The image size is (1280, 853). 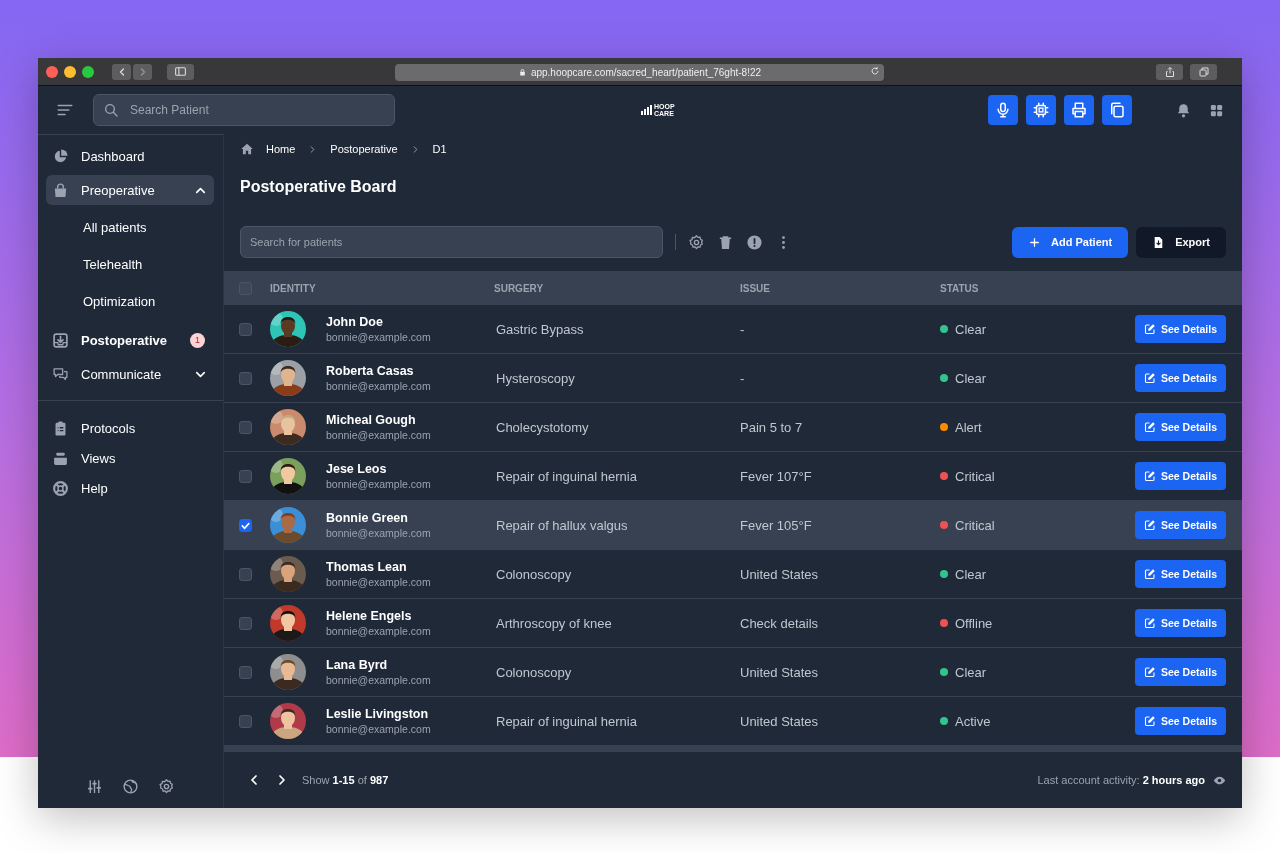 What do you see at coordinates (130, 458) in the screenshot?
I see `sidebar-item: Views` at bounding box center [130, 458].